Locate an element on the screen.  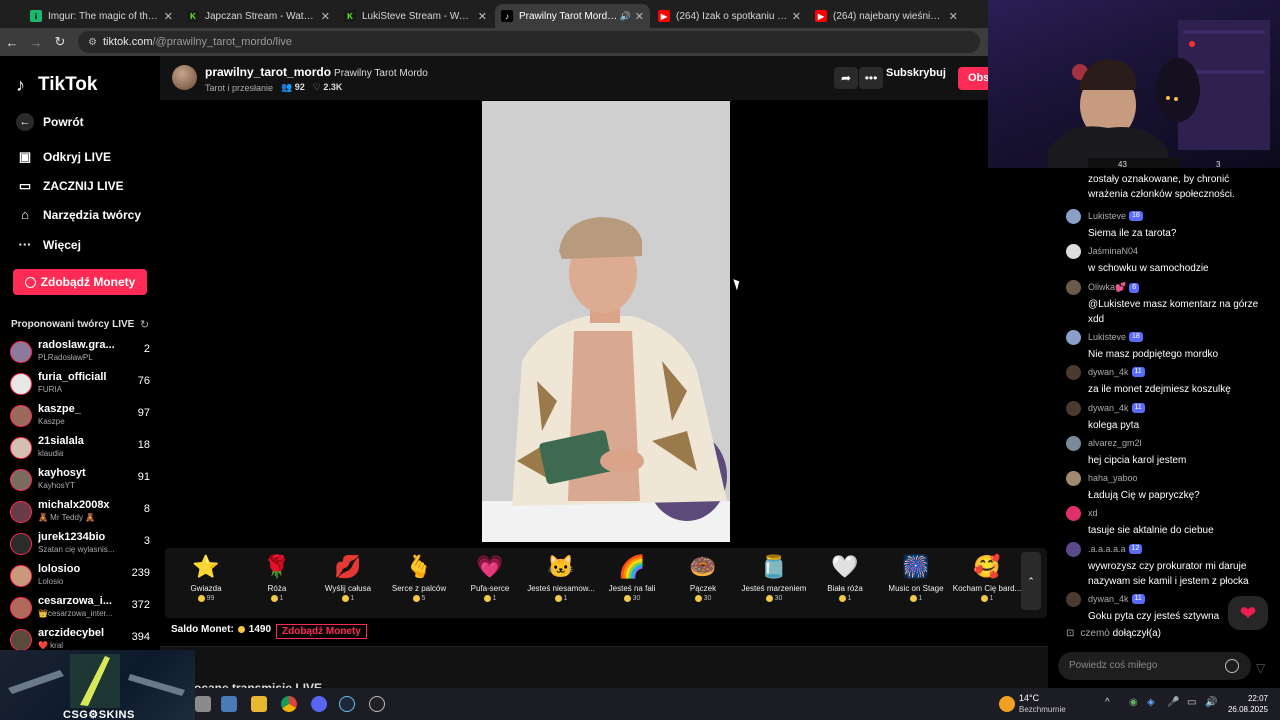
gift-item: 🍩 Pączek 30 is located at coordinates (703, 578).